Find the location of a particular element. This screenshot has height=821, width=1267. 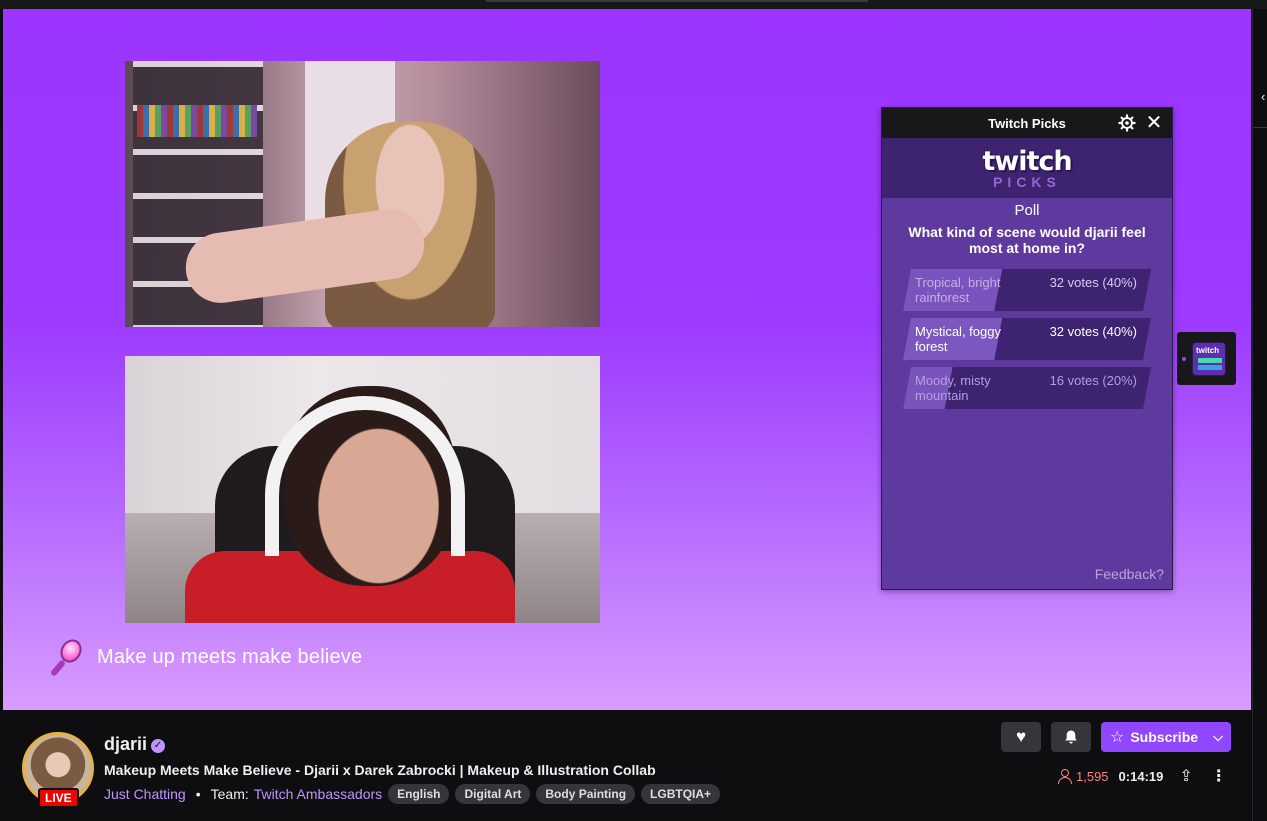

stream-uptime: 0:14:19 is located at coordinates (1141, 776).